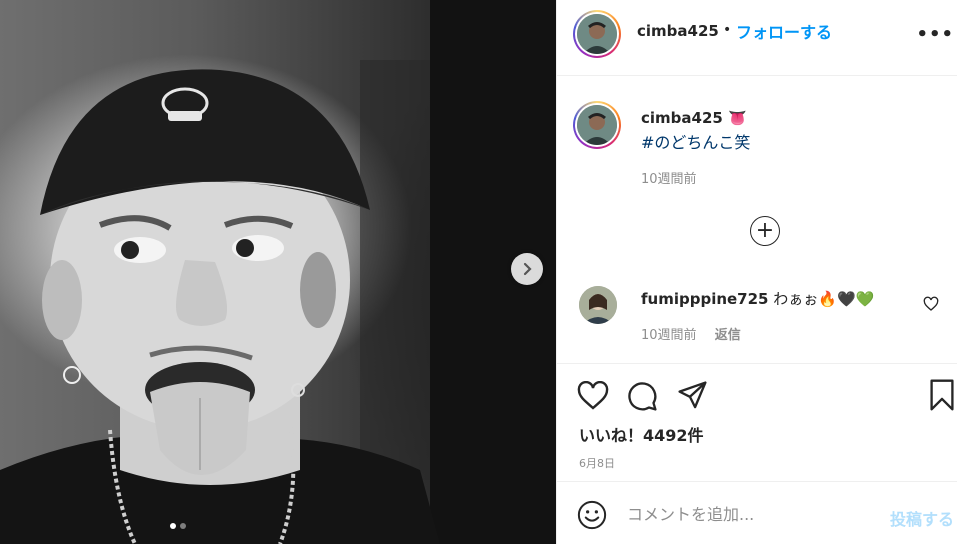 The height and width of the screenshot is (544, 957). I want to click on reply-button: 返信, so click(728, 335).